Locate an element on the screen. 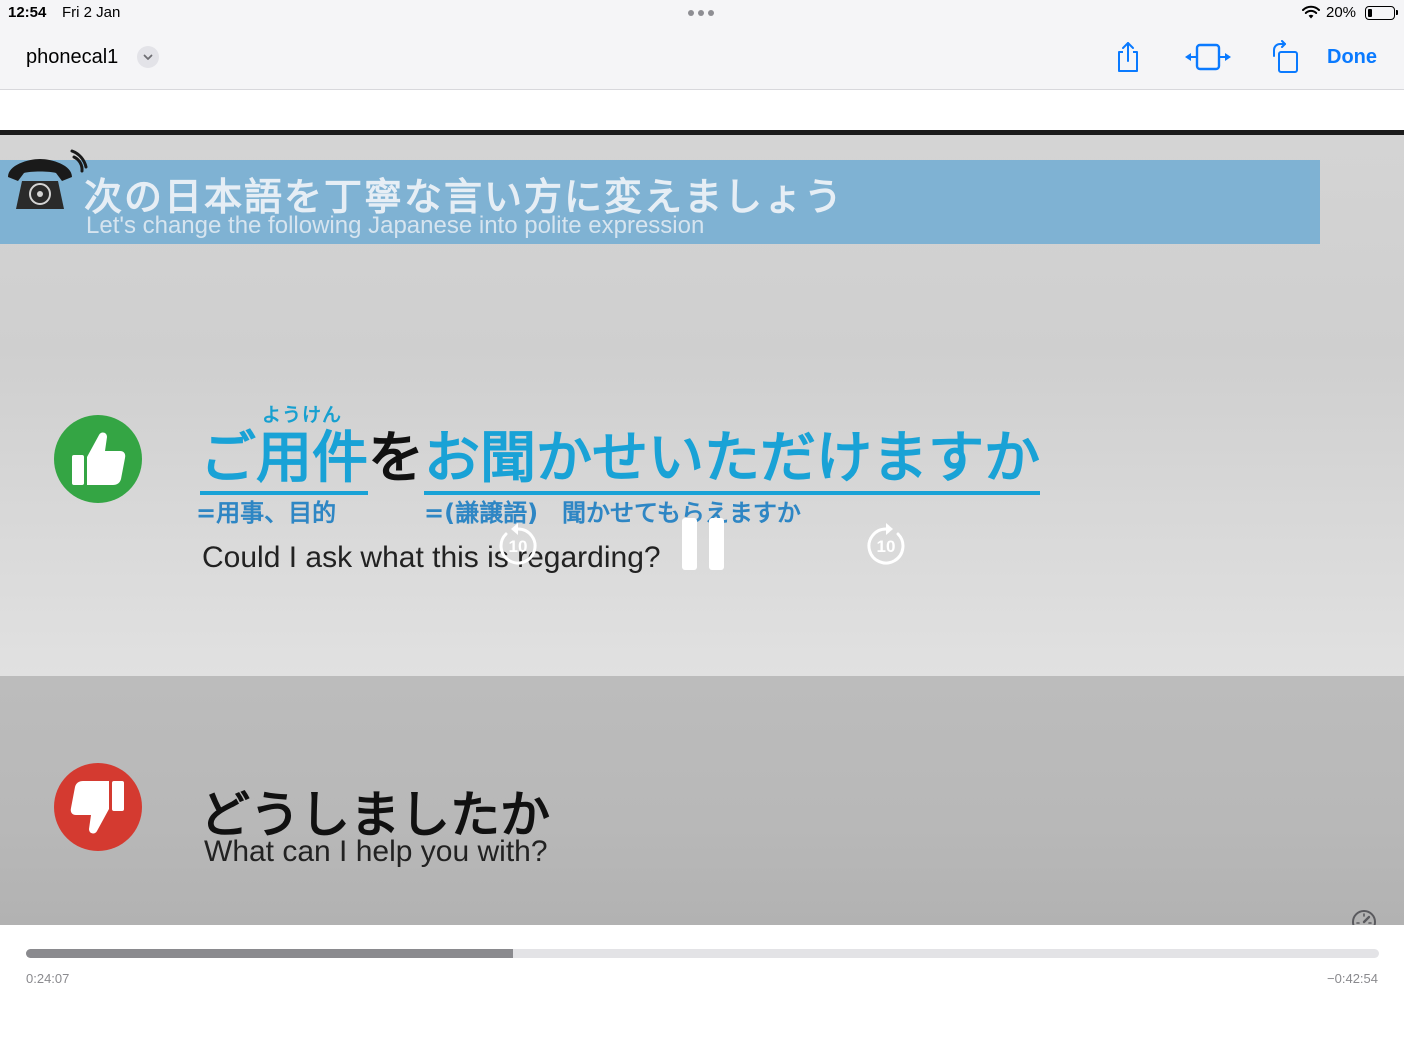 This screenshot has height=1053, width=1404. share-icon is located at coordinates (1128, 57).